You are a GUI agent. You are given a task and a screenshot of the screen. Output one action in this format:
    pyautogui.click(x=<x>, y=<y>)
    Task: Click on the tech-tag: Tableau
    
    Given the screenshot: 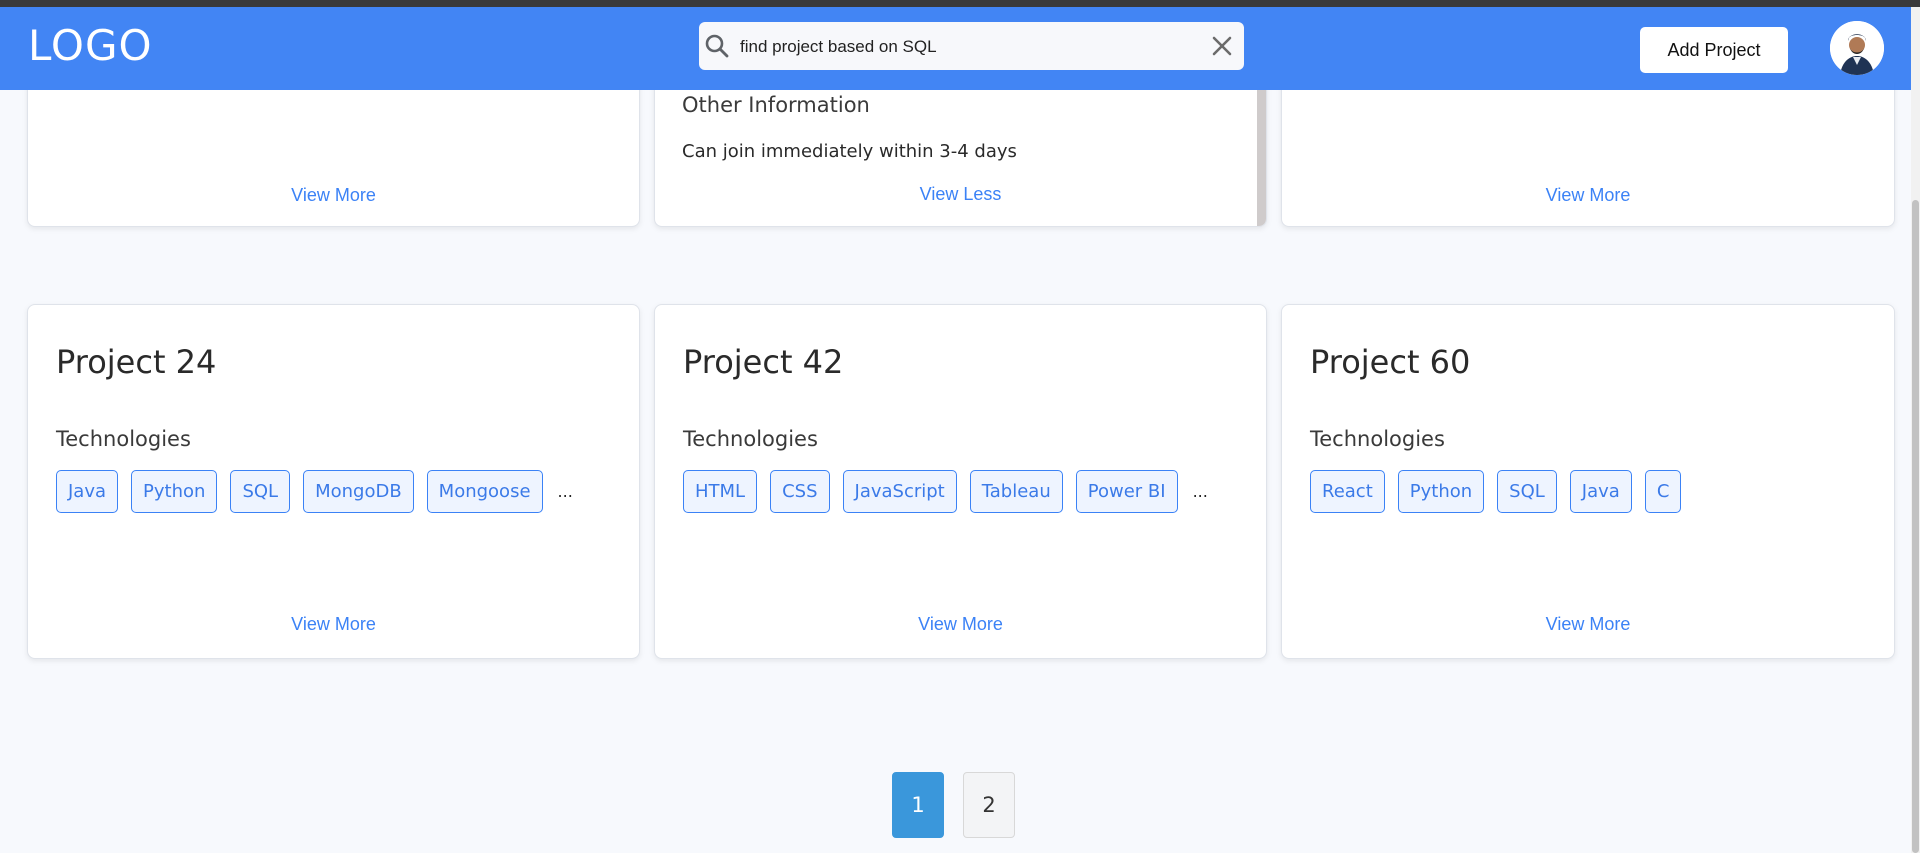 What is the action you would take?
    pyautogui.click(x=1016, y=491)
    